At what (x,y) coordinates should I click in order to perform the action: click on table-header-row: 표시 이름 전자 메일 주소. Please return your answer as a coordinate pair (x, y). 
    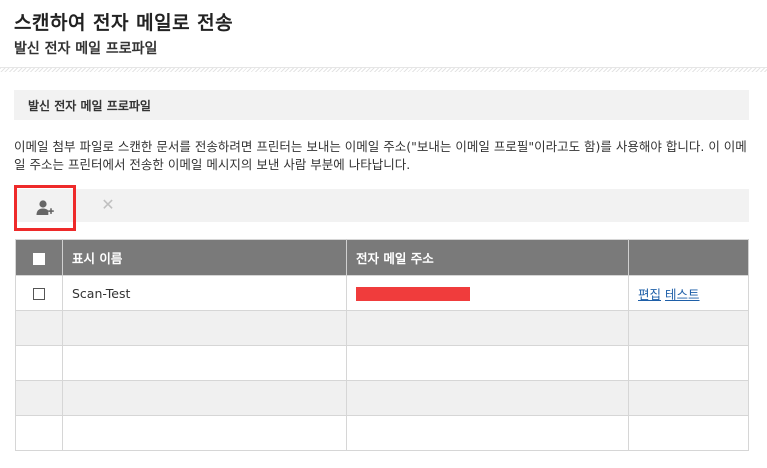
    Looking at the image, I should click on (382, 257).